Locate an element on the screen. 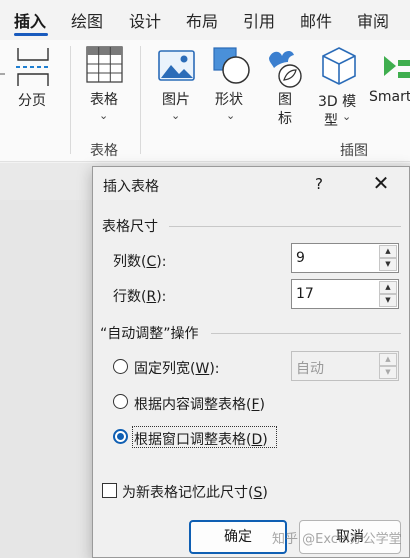  tab-review: 审阅 is located at coordinates (373, 20).